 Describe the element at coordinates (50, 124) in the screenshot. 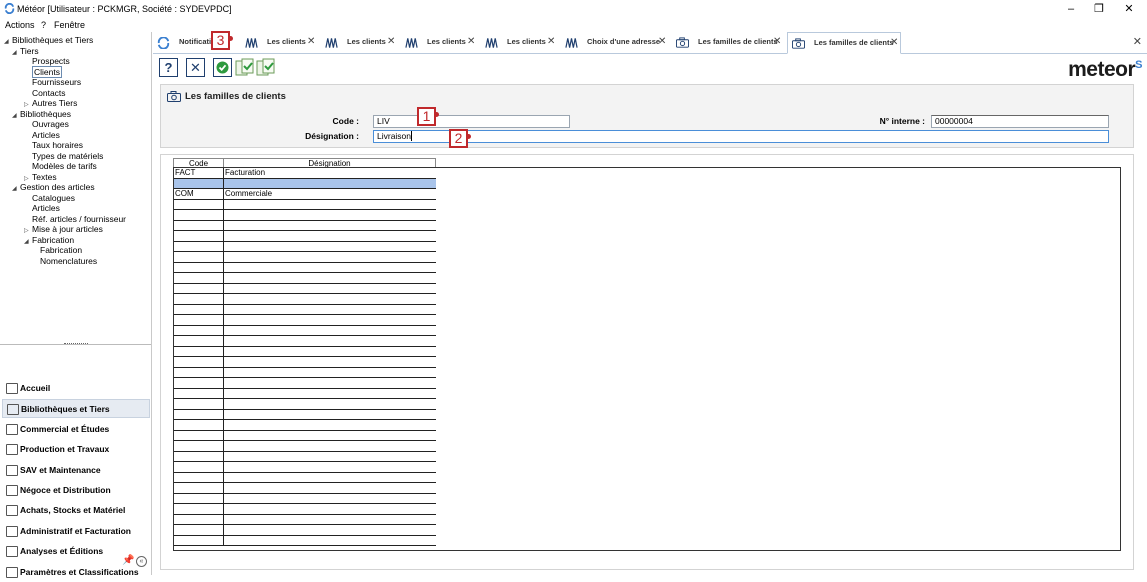

I see `tree-item: Ouvrages` at that location.